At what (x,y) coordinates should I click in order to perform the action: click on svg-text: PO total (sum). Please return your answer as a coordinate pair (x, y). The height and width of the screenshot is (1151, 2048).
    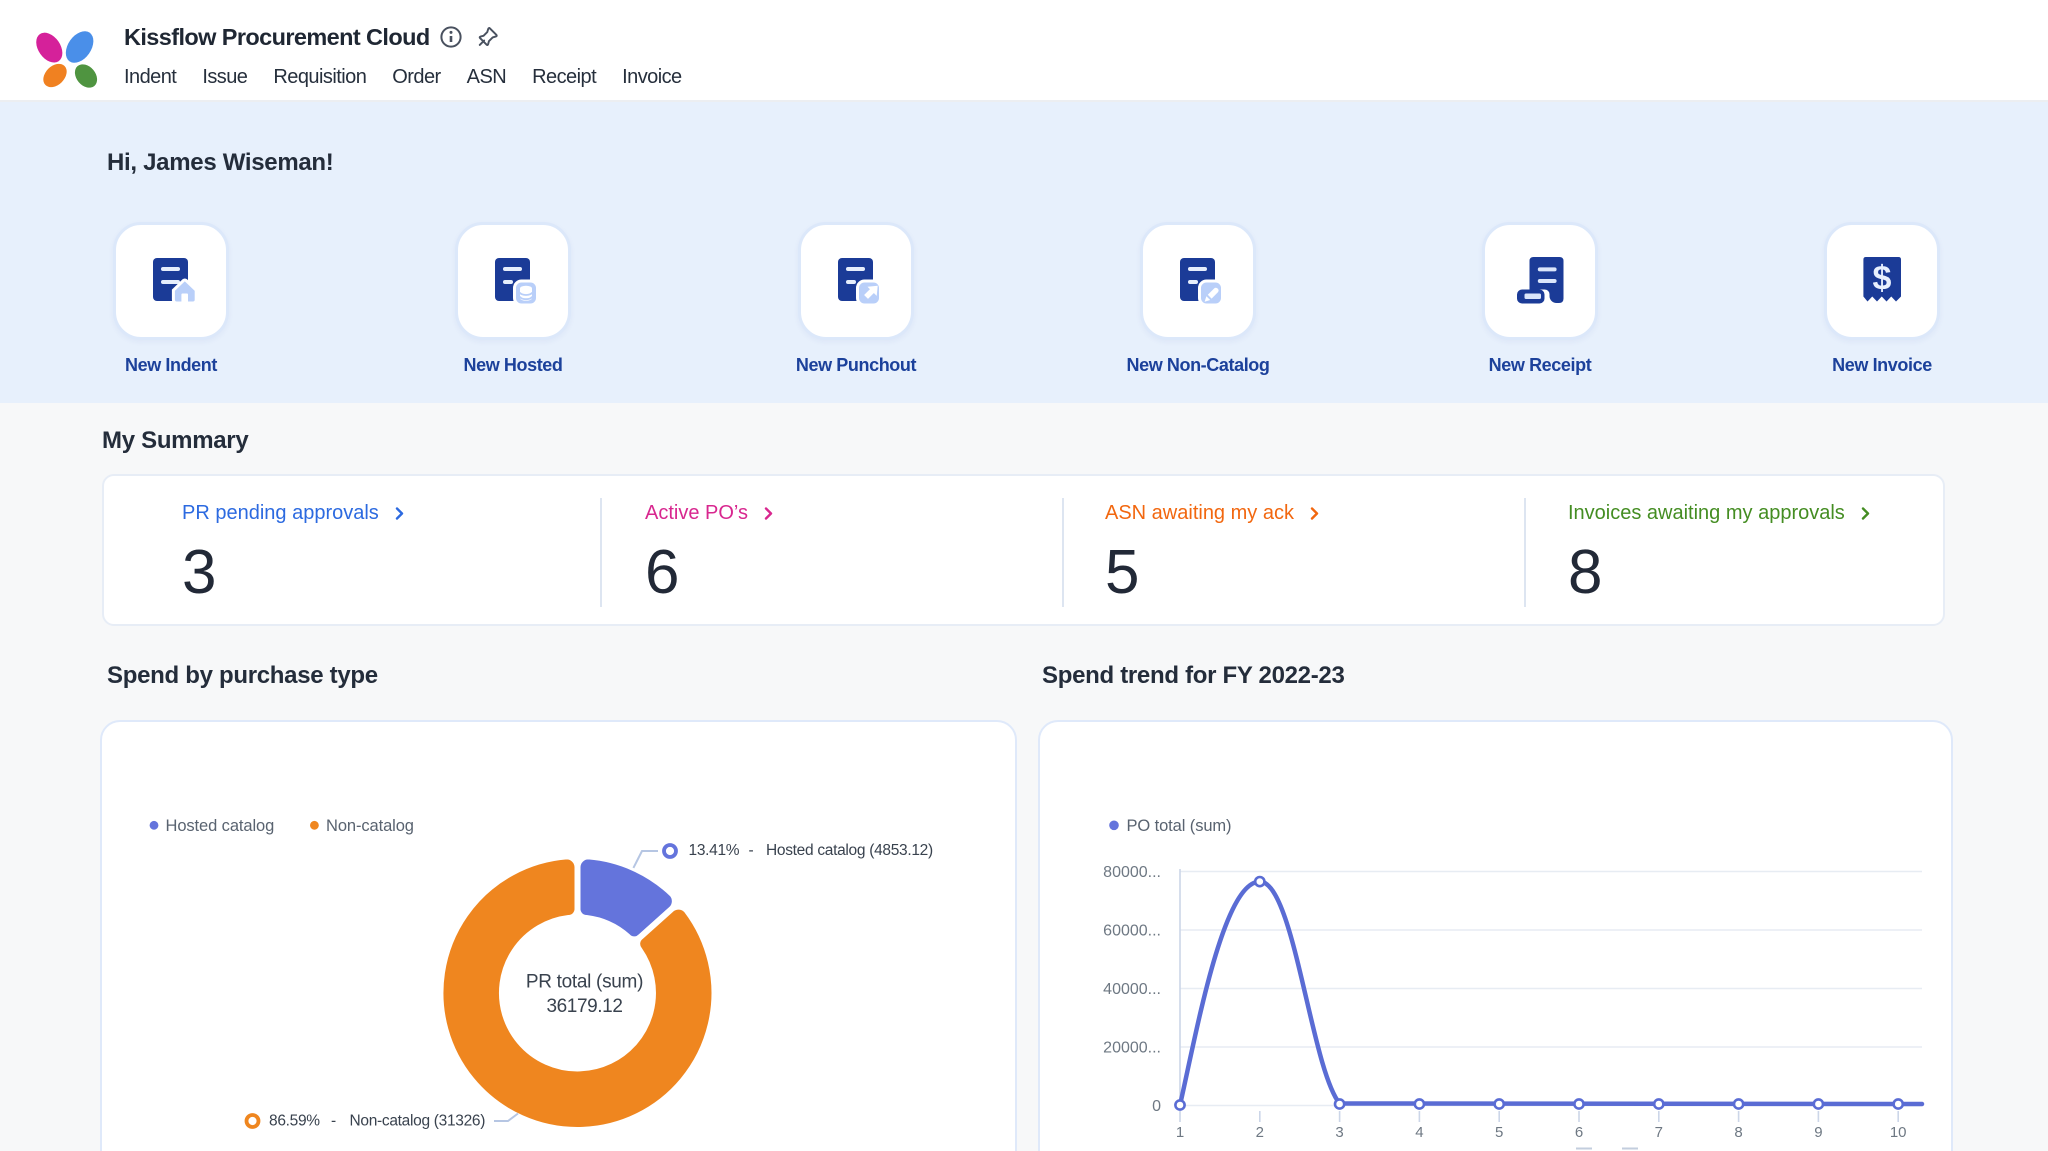
    Looking at the image, I should click on (1179, 826).